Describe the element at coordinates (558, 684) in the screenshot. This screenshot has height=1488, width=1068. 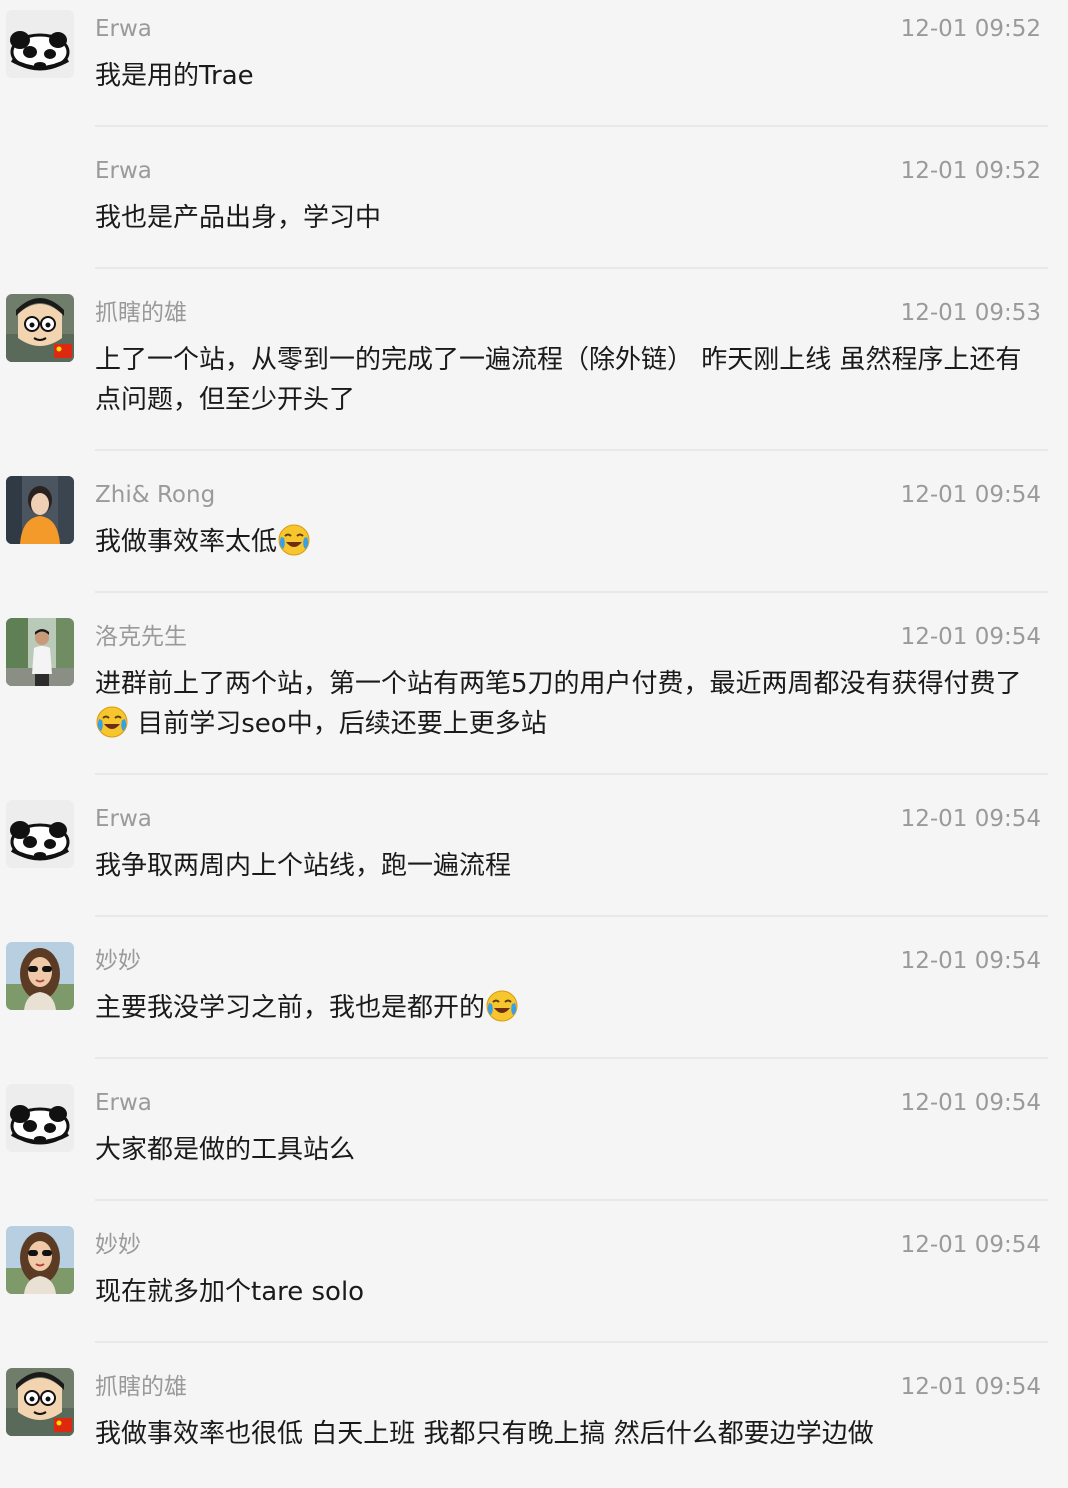
I see `message-text-segment: 进群前上了两个站，第一个站有两笔5刀的用户付费，最近两周都没有获得付费了` at that location.